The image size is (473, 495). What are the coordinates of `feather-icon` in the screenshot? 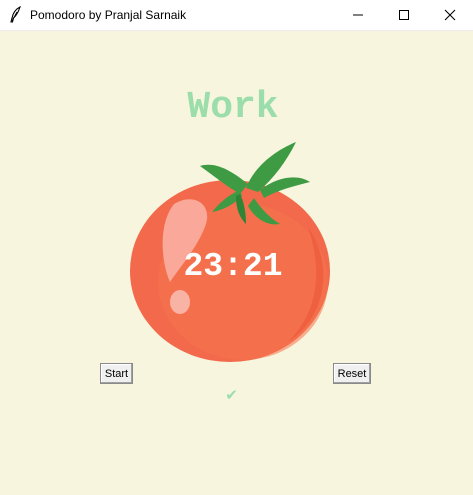 It's located at (16, 14).